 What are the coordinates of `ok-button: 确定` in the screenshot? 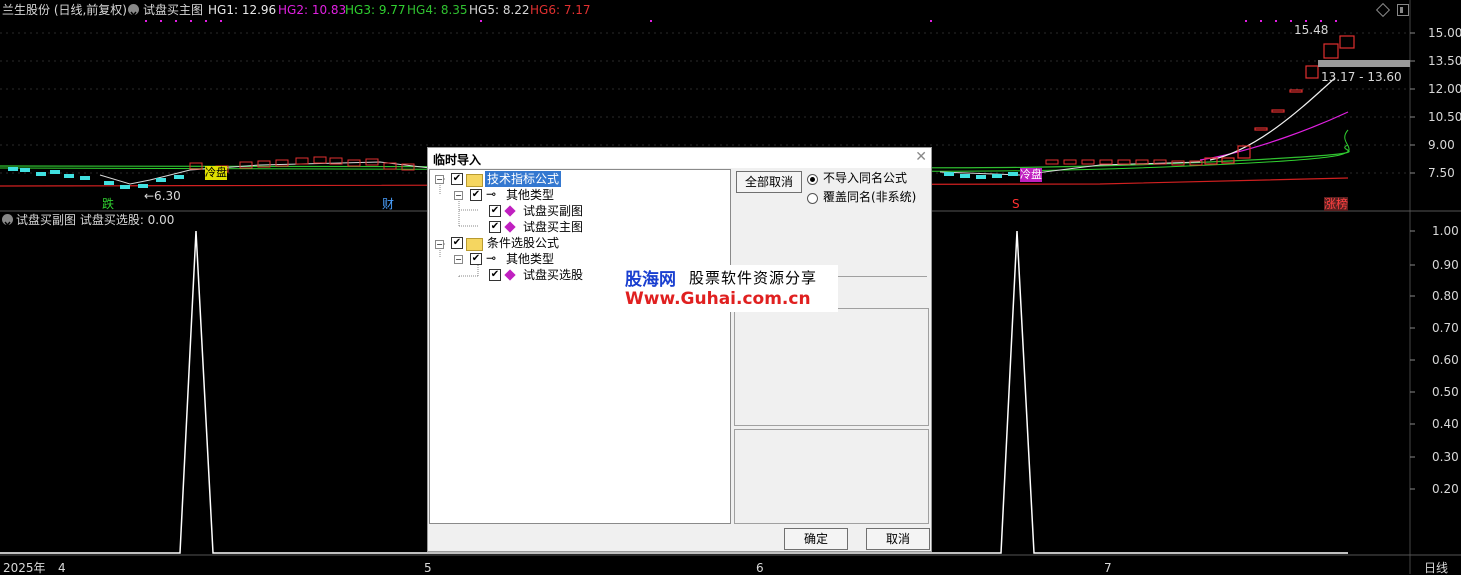 It's located at (816, 539).